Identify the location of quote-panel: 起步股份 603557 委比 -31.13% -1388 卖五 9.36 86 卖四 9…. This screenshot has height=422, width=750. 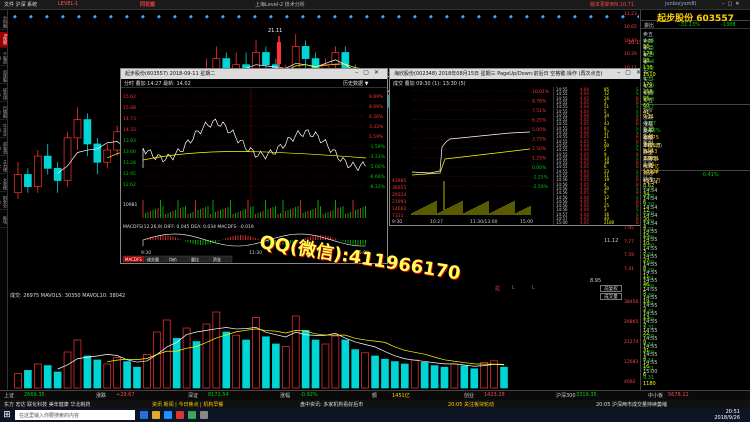
(695, 201).